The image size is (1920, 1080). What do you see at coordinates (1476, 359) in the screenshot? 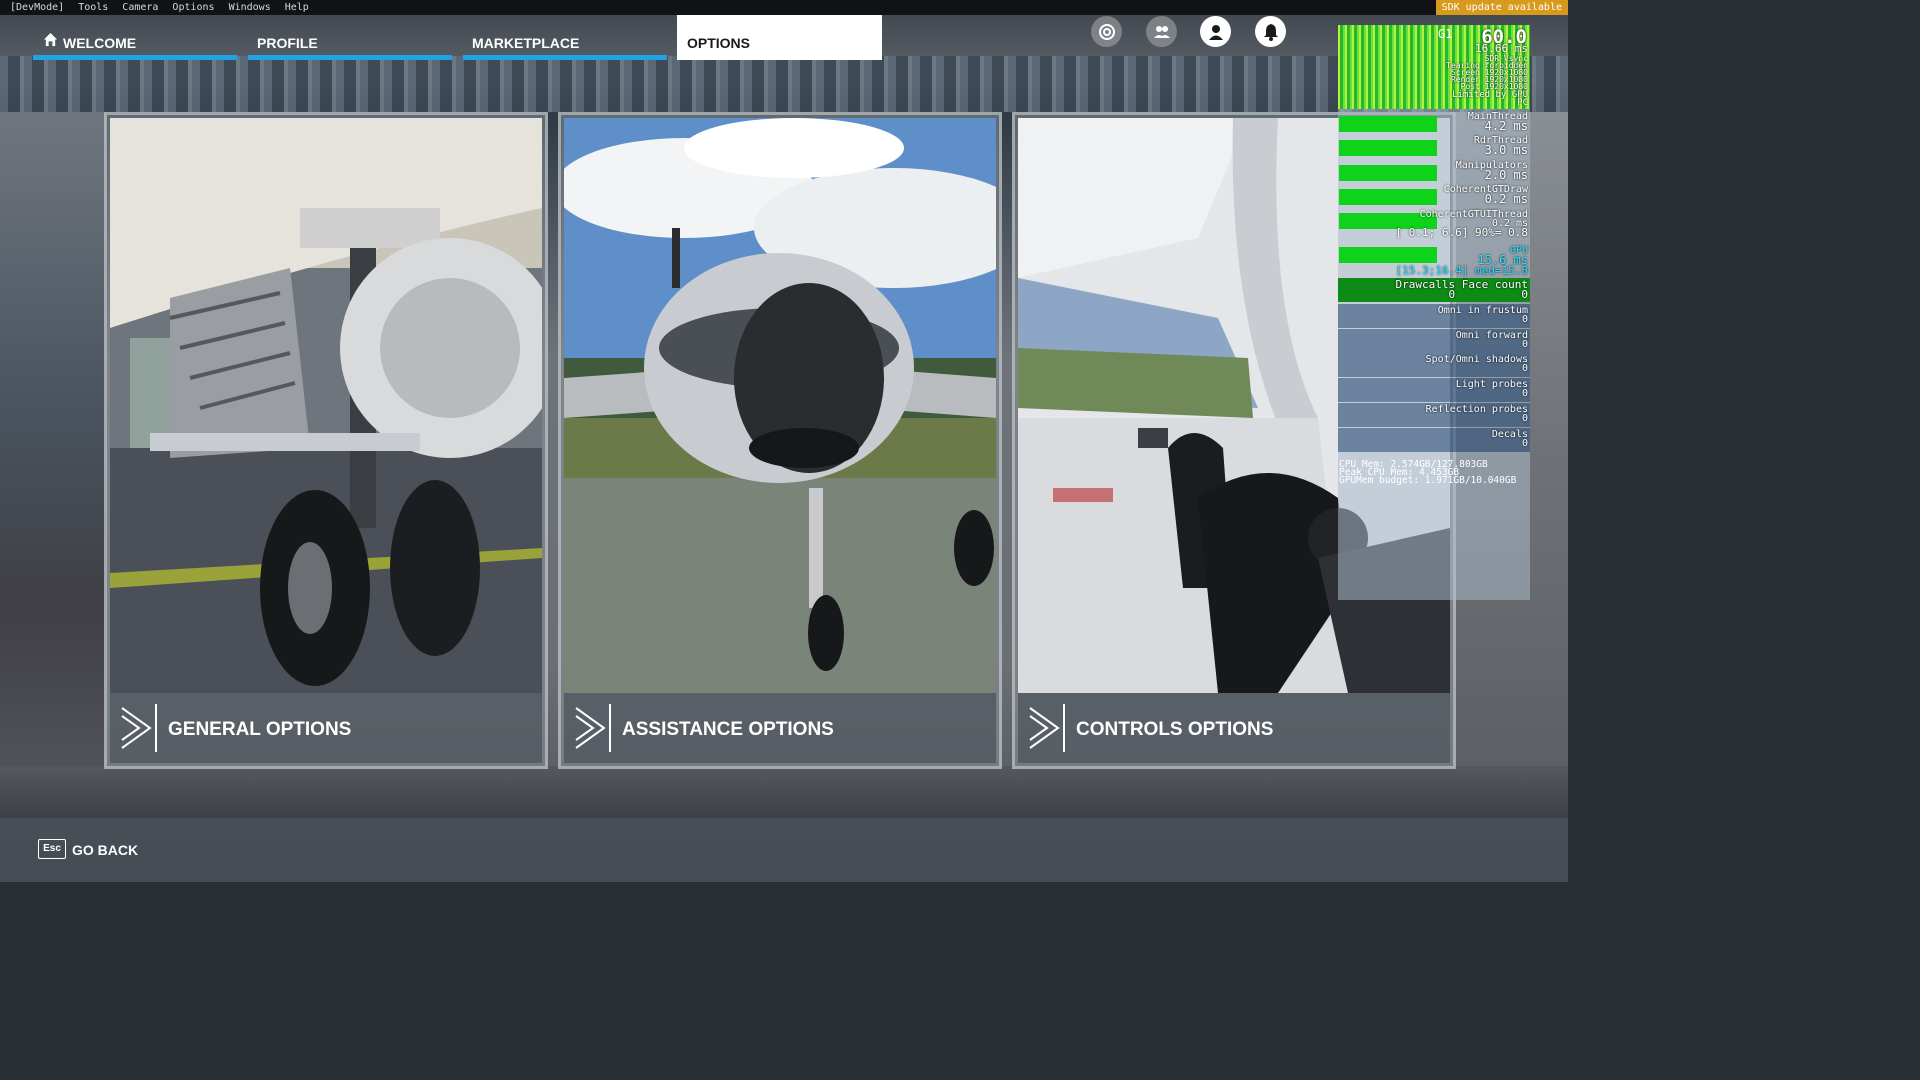
I see `counter-label: Spot/Omni shadows` at bounding box center [1476, 359].